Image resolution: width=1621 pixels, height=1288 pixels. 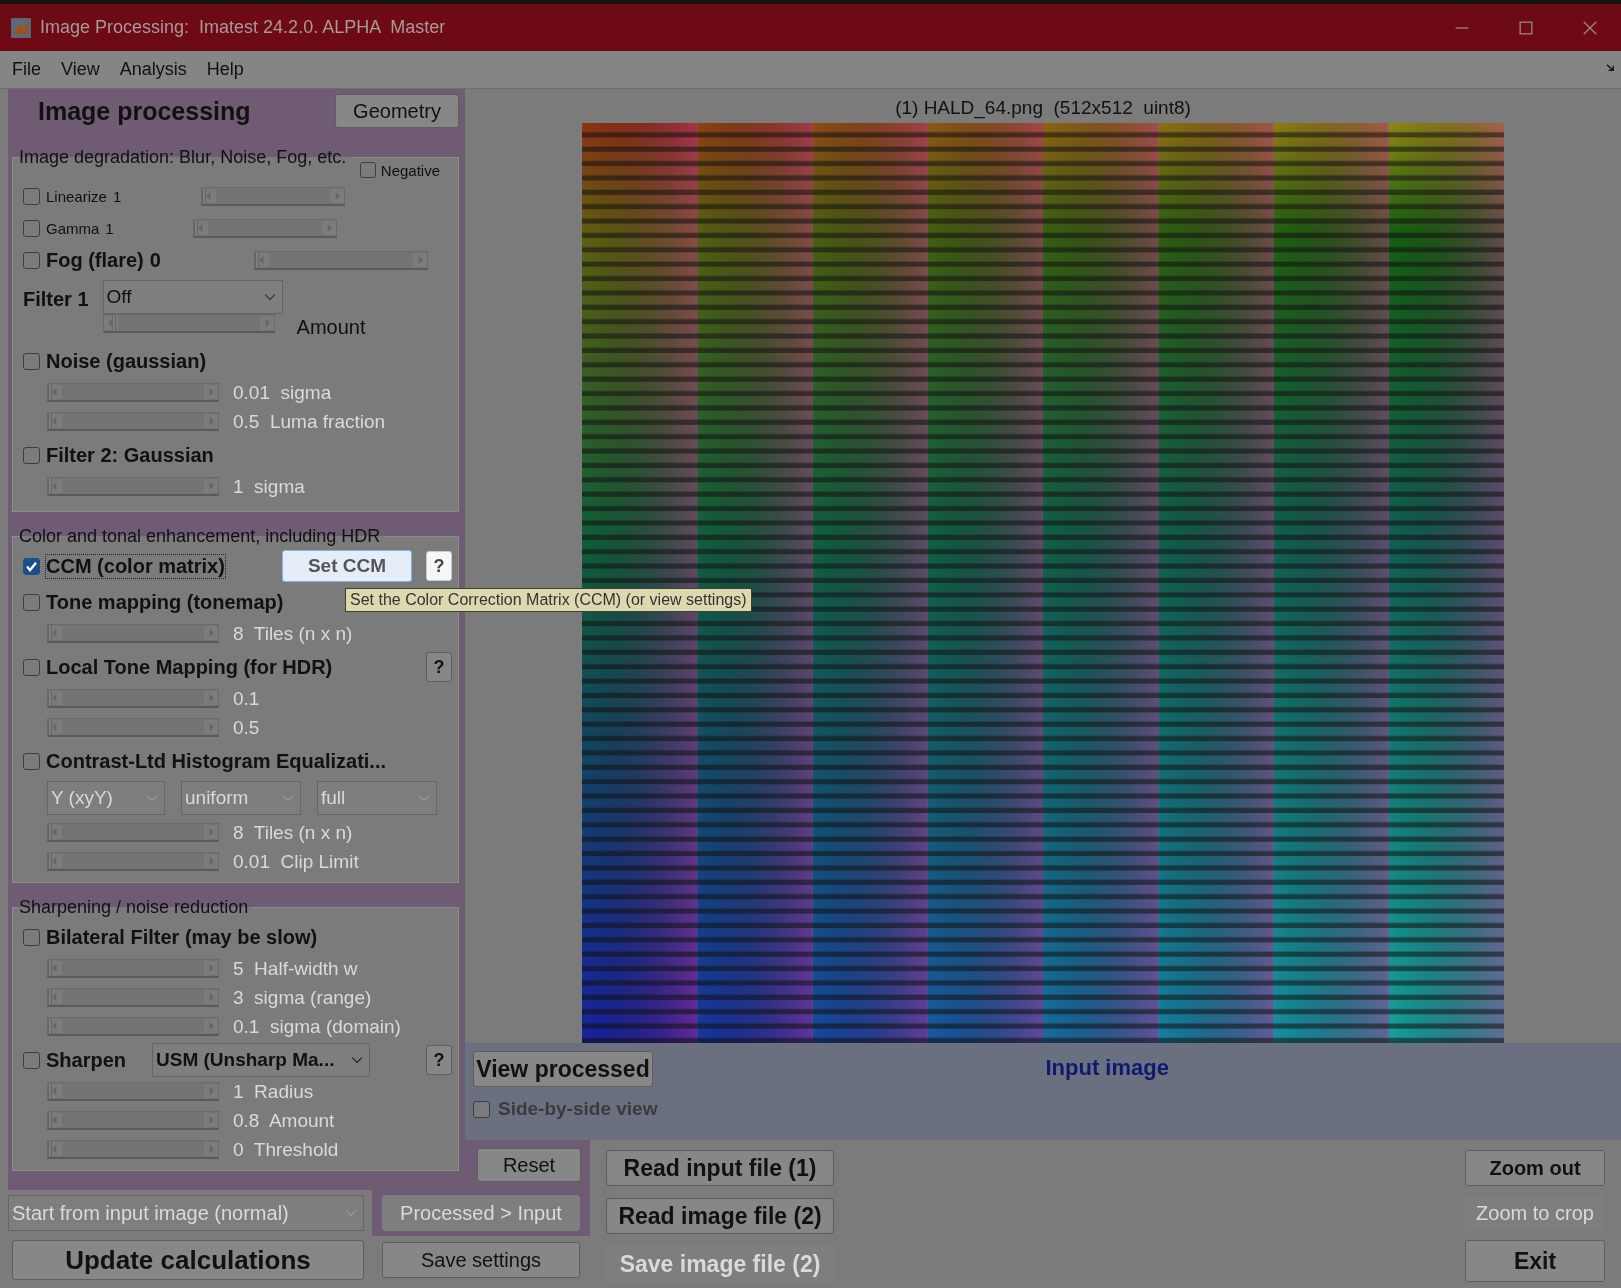 I want to click on file-button: Read input file (1), so click(x=720, y=1168).